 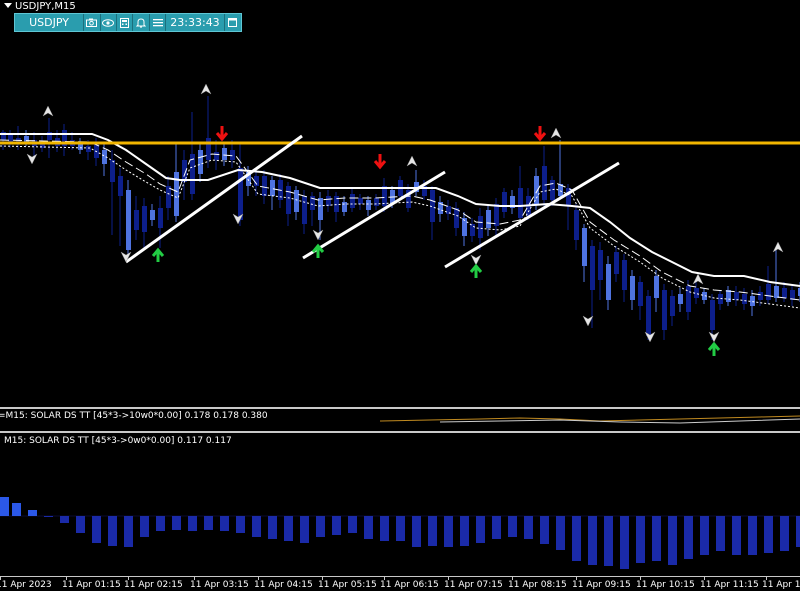 I want to click on calculator-icon, so click(x=125, y=22).